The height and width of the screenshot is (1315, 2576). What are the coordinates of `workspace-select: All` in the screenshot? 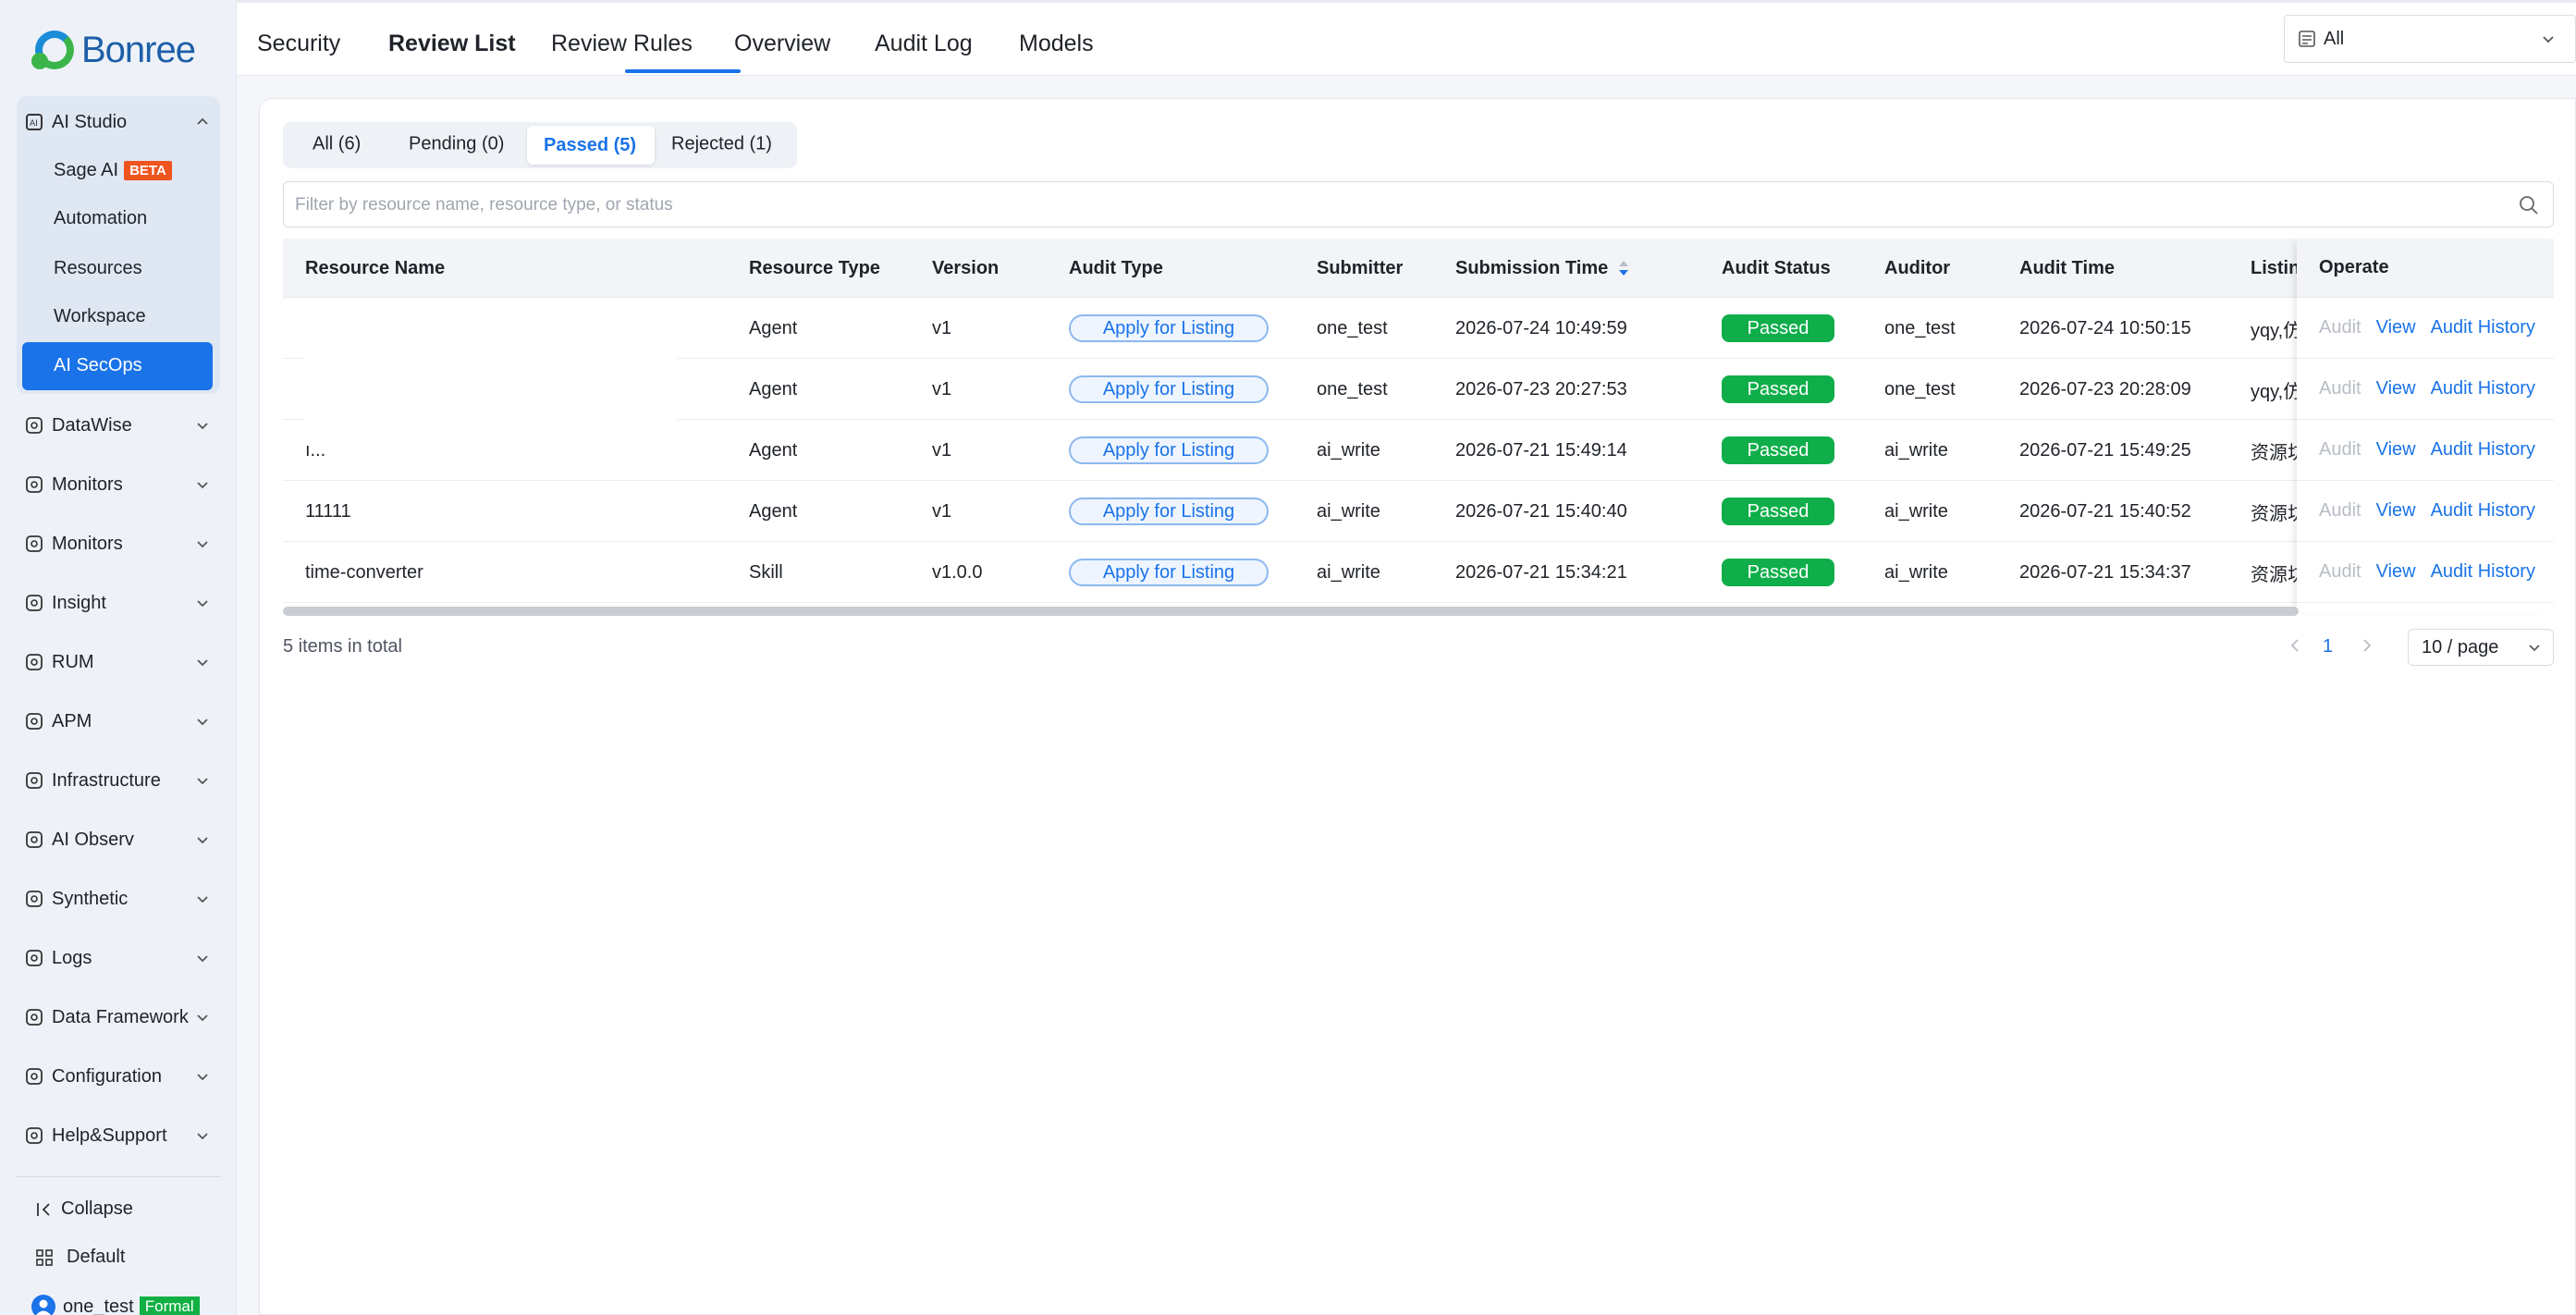 It's located at (2430, 39).